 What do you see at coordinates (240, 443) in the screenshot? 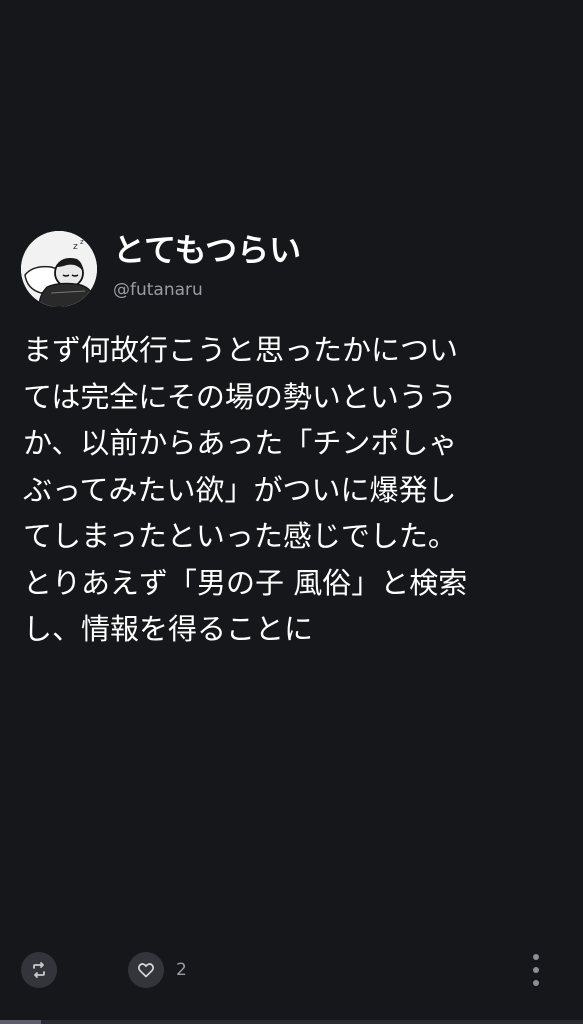
I see `post-text-line: か、以前からあった「チンポしゃ` at bounding box center [240, 443].